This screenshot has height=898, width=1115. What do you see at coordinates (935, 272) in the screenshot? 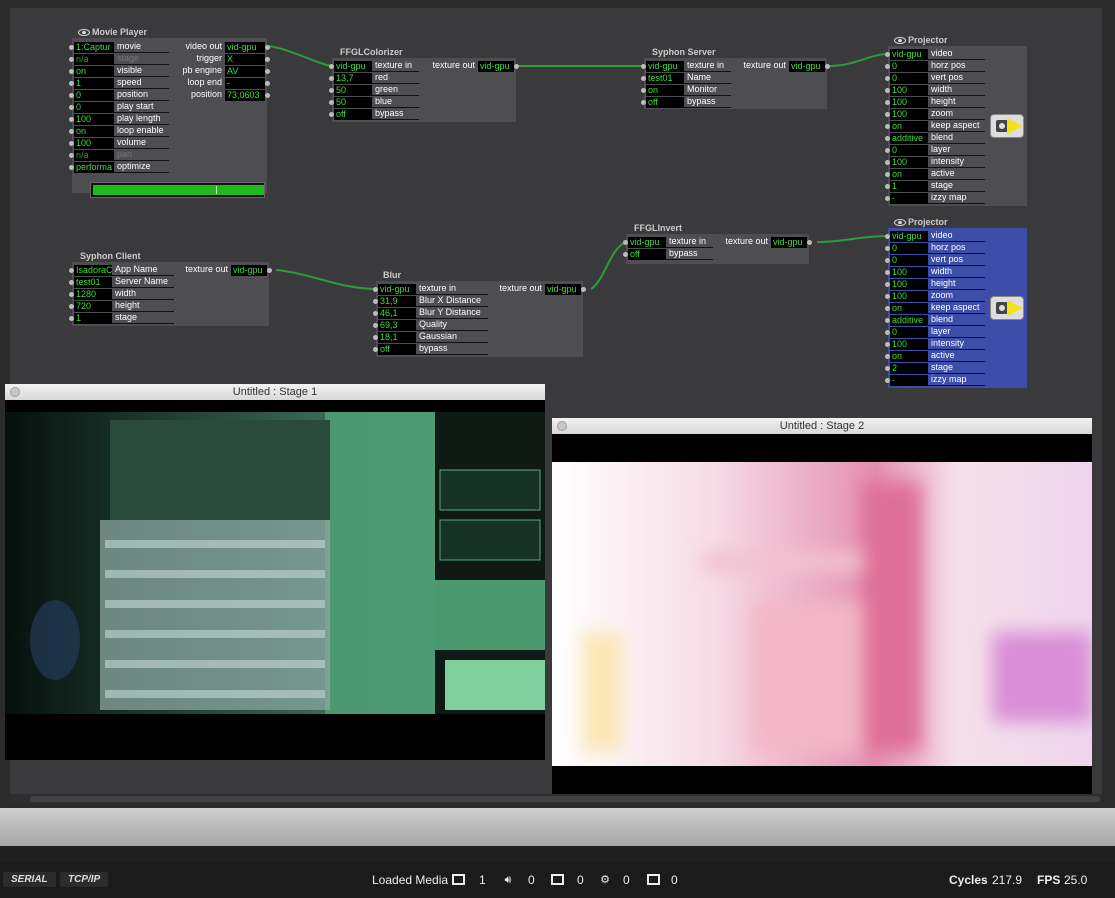
I see `input-port-row: 100 width` at bounding box center [935, 272].